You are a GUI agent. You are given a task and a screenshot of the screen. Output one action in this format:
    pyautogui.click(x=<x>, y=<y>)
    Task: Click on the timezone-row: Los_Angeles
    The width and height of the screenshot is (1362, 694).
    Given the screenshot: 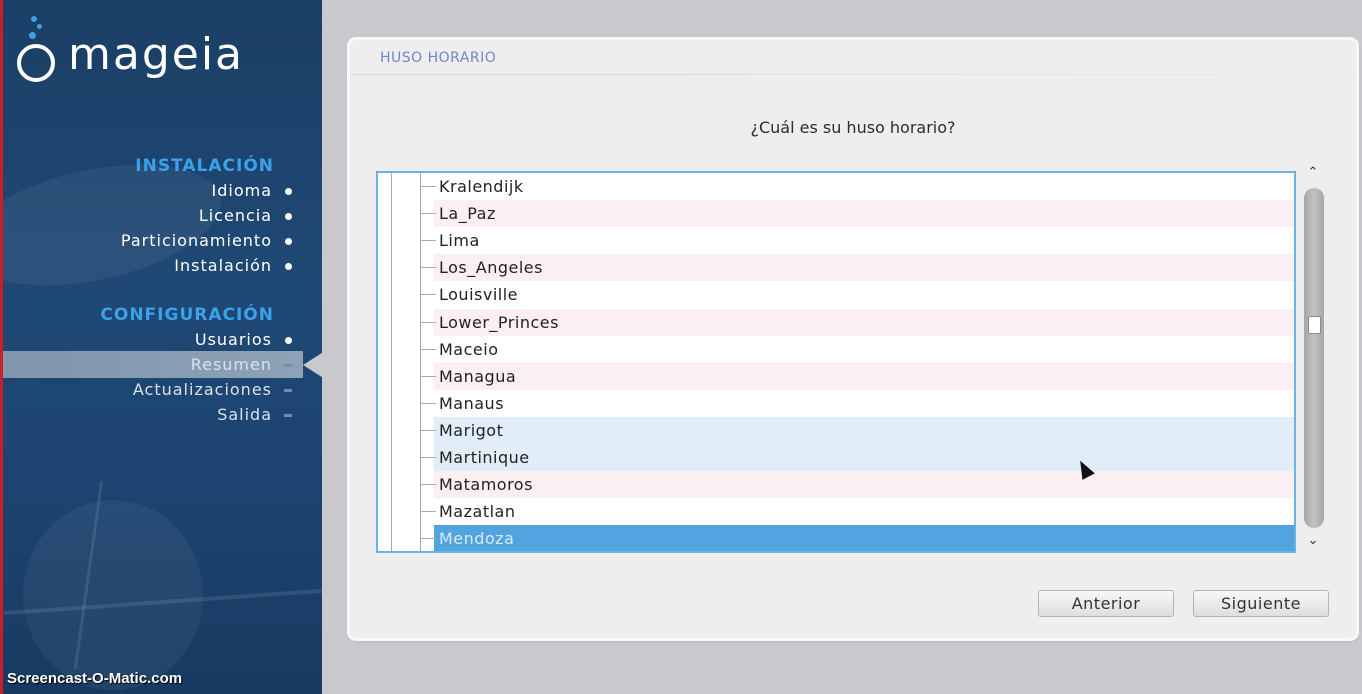 What is the action you would take?
    pyautogui.click(x=836, y=268)
    